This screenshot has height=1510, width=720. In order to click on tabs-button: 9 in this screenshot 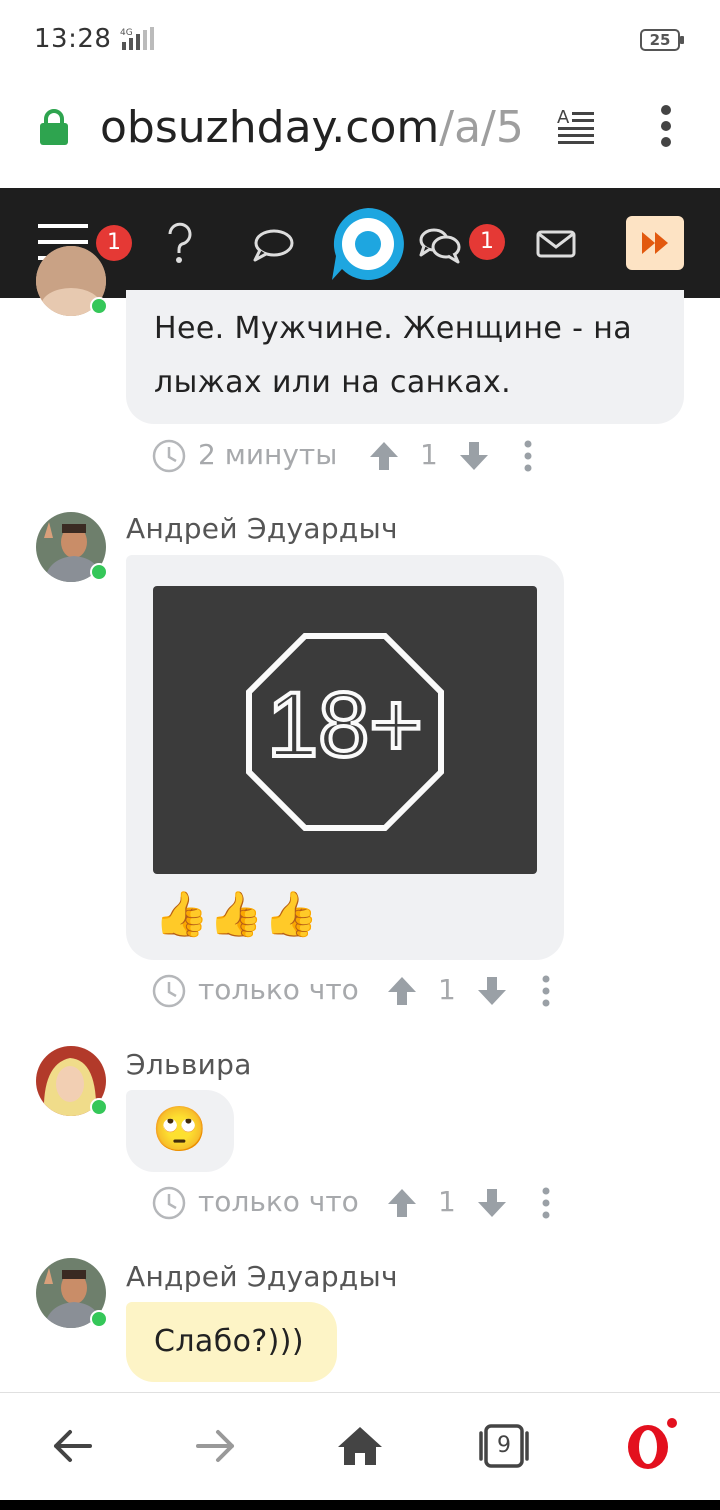, I will do `click(504, 1446)`.